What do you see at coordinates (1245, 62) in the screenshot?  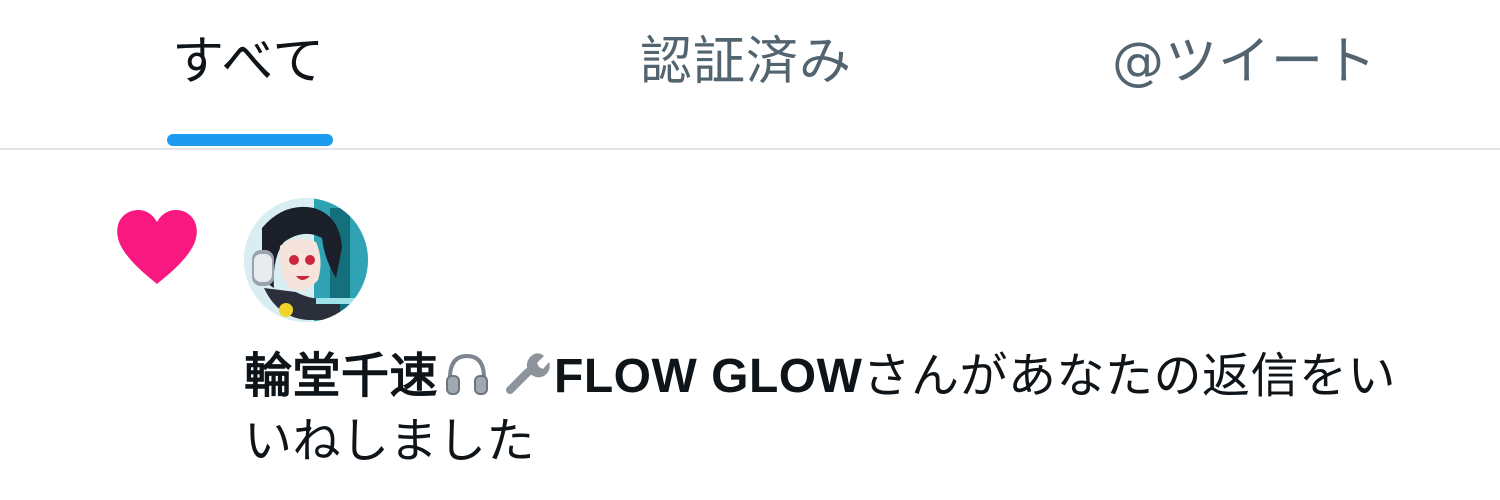 I see `tab-mentions-label: @ツイート` at bounding box center [1245, 62].